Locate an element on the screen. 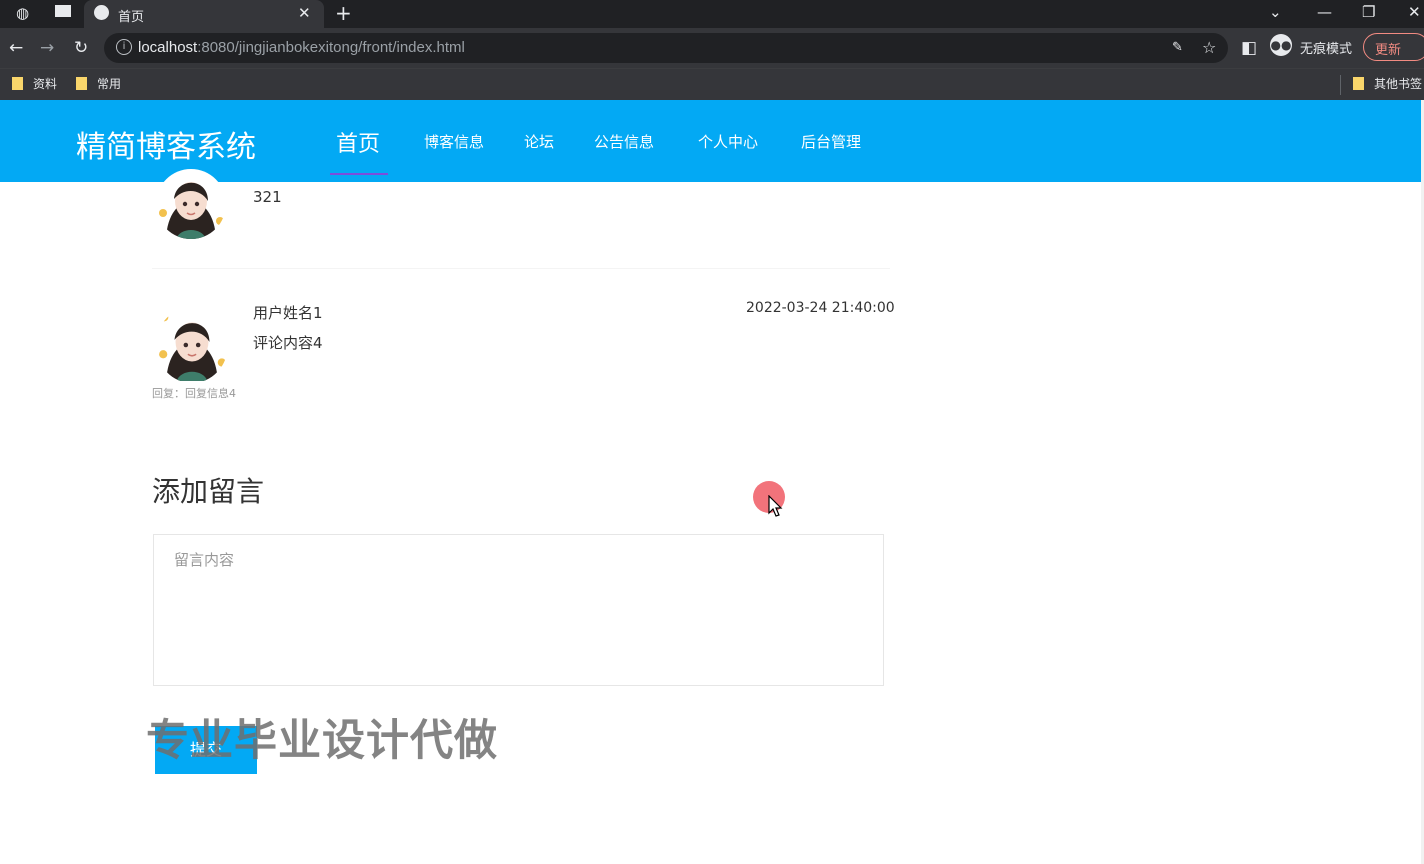  translate-blocked-icon: ✎ is located at coordinates (1177, 47).